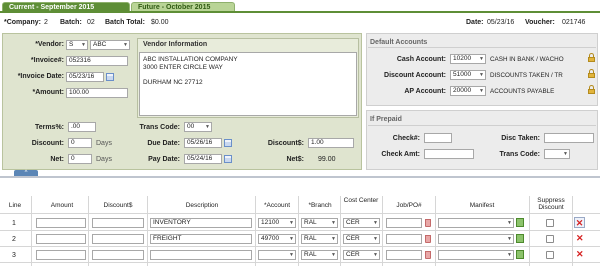 The width and height of the screenshot is (600, 267). What do you see at coordinates (110, 45) in the screenshot?
I see `vendor-code-select: ABC ▼` at bounding box center [110, 45].